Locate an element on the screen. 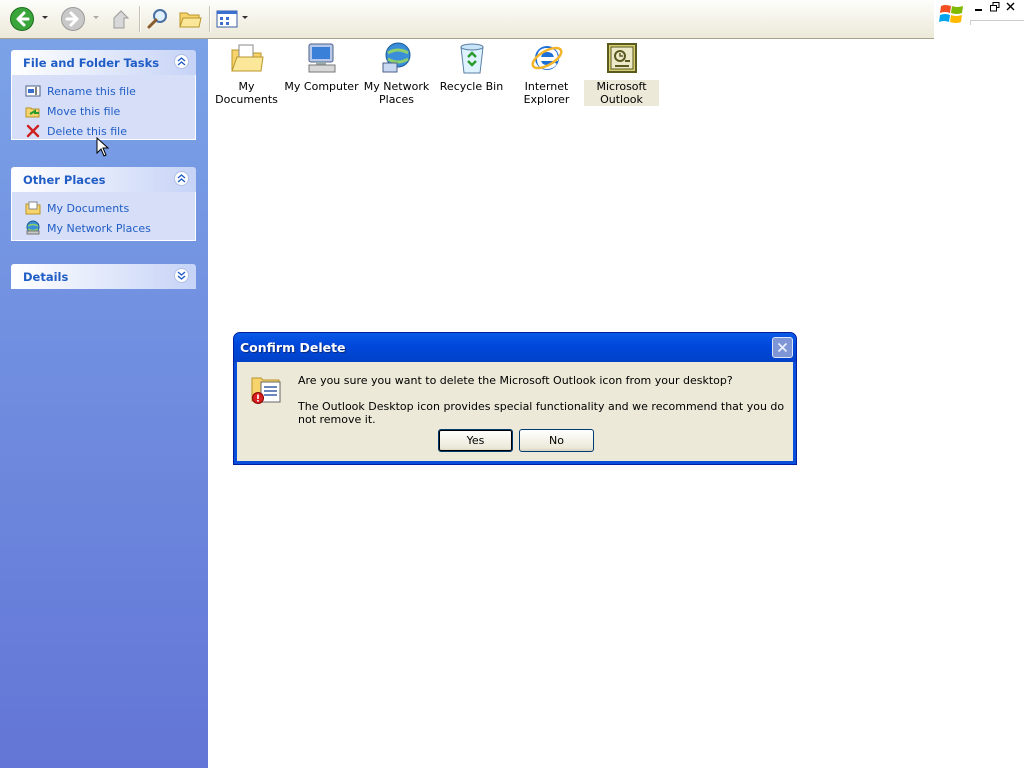  details-header: Details is located at coordinates (103, 276).